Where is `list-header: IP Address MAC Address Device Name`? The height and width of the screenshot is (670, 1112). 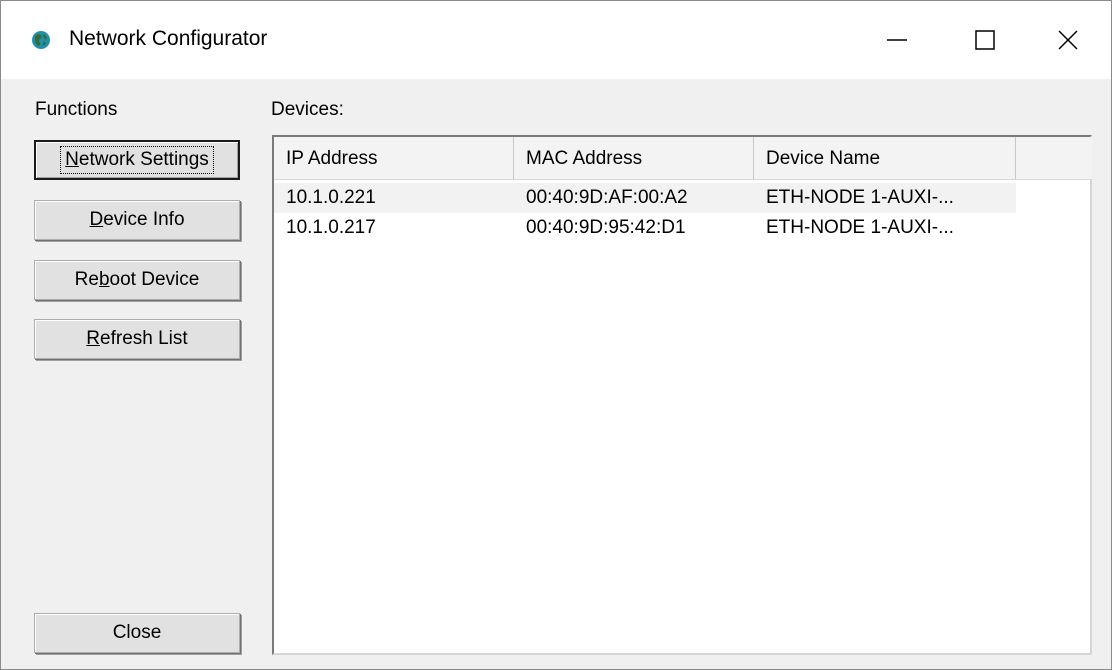
list-header: IP Address MAC Address Device Name is located at coordinates (683, 158).